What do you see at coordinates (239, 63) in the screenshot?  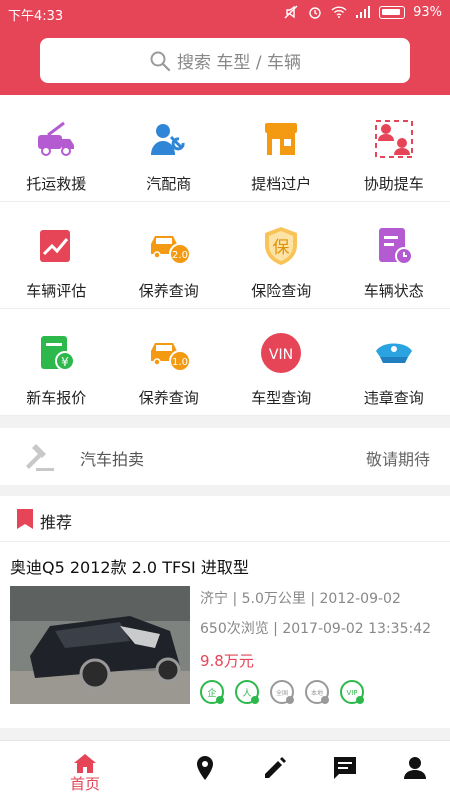 I see `search-placeholder: 搜索 车型 / 车辆` at bounding box center [239, 63].